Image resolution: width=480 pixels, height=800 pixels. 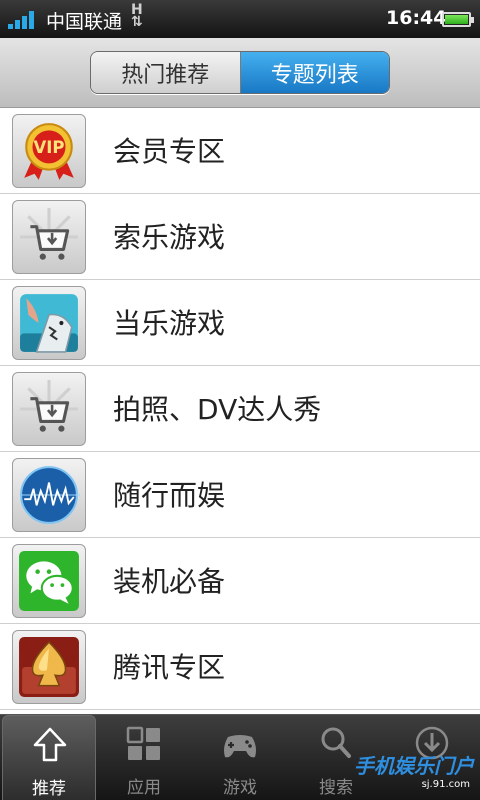 What do you see at coordinates (22, 20) in the screenshot?
I see `signal-strength-icon` at bounding box center [22, 20].